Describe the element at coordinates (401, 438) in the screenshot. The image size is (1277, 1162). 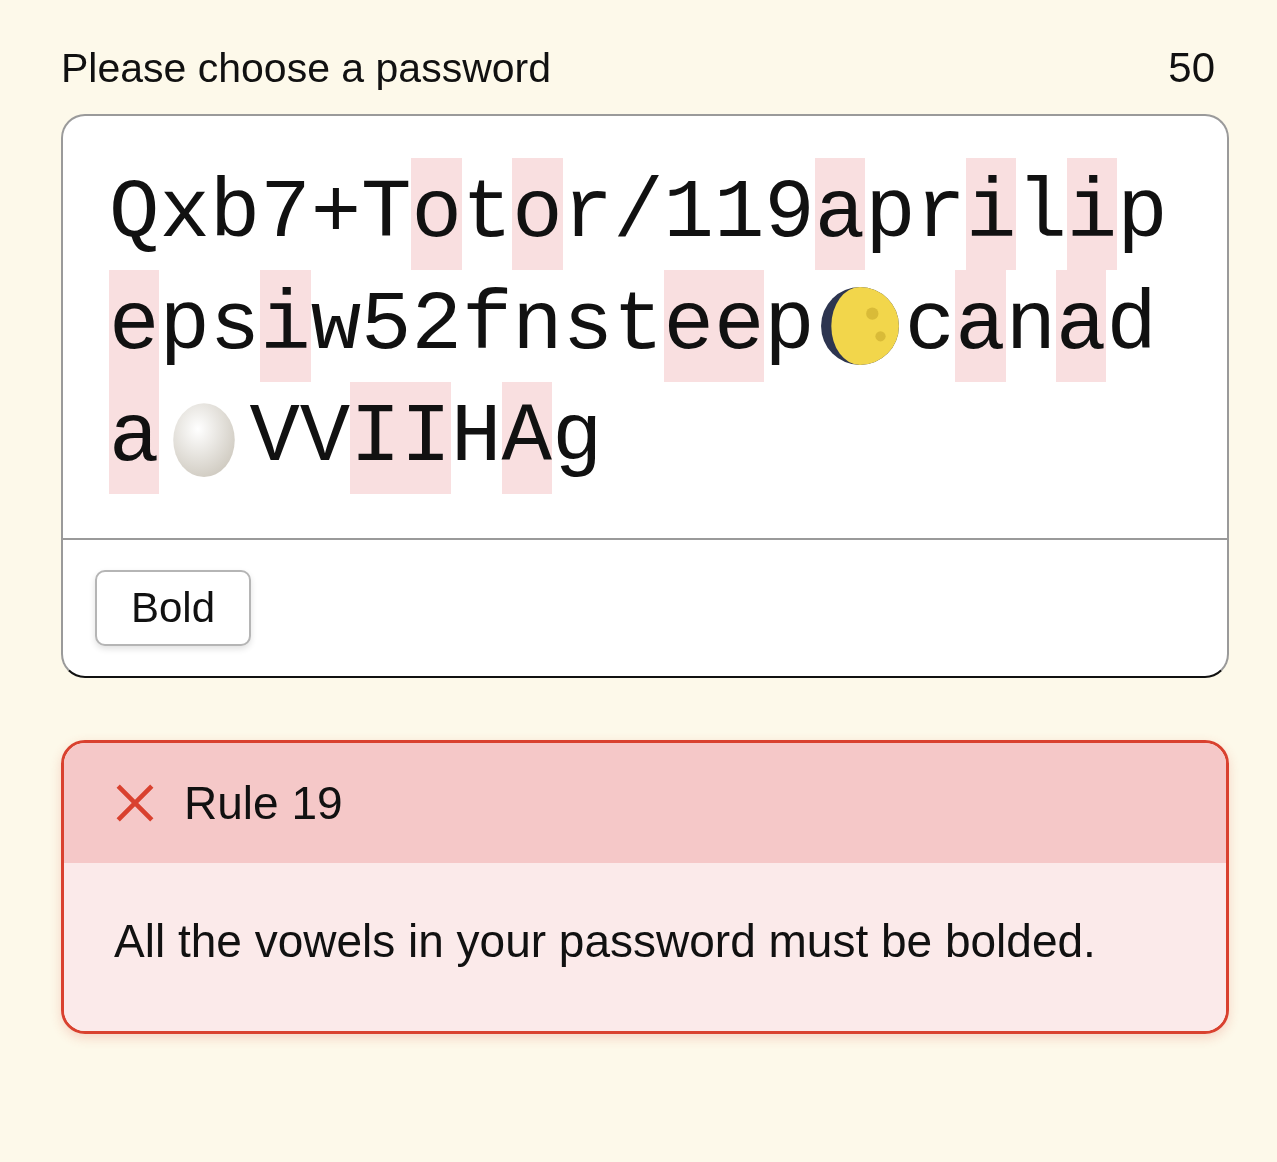
I see `highlighted-text: II` at that location.